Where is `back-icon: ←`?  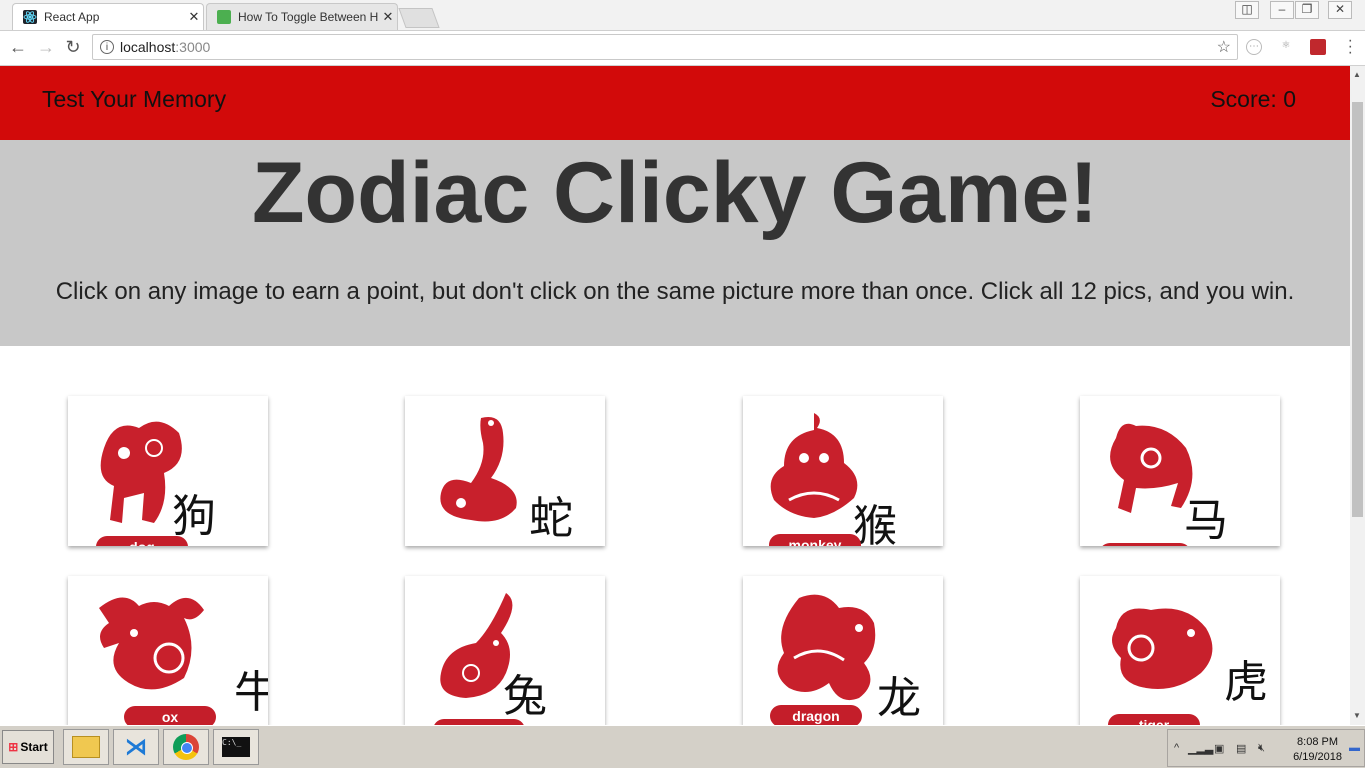 back-icon: ← is located at coordinates (18, 47).